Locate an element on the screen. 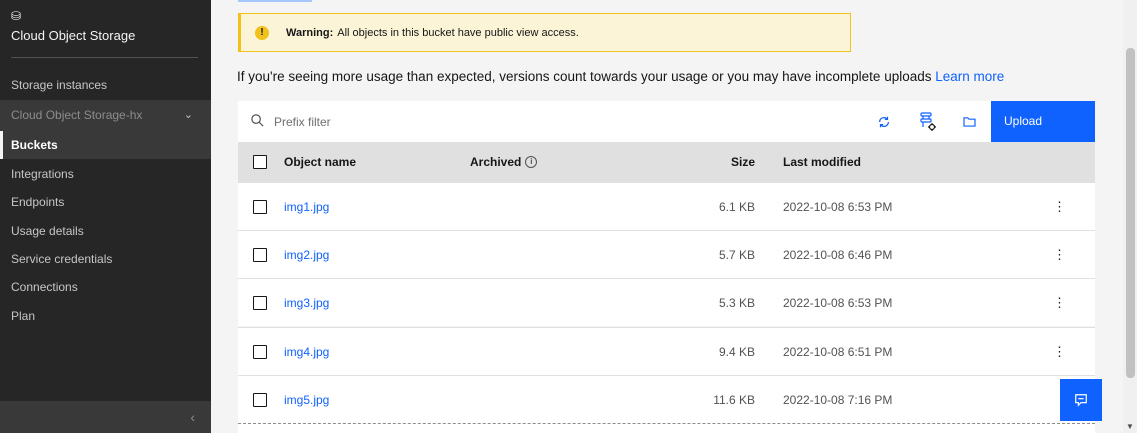  object-size: 5.3 KB is located at coordinates (736, 302).